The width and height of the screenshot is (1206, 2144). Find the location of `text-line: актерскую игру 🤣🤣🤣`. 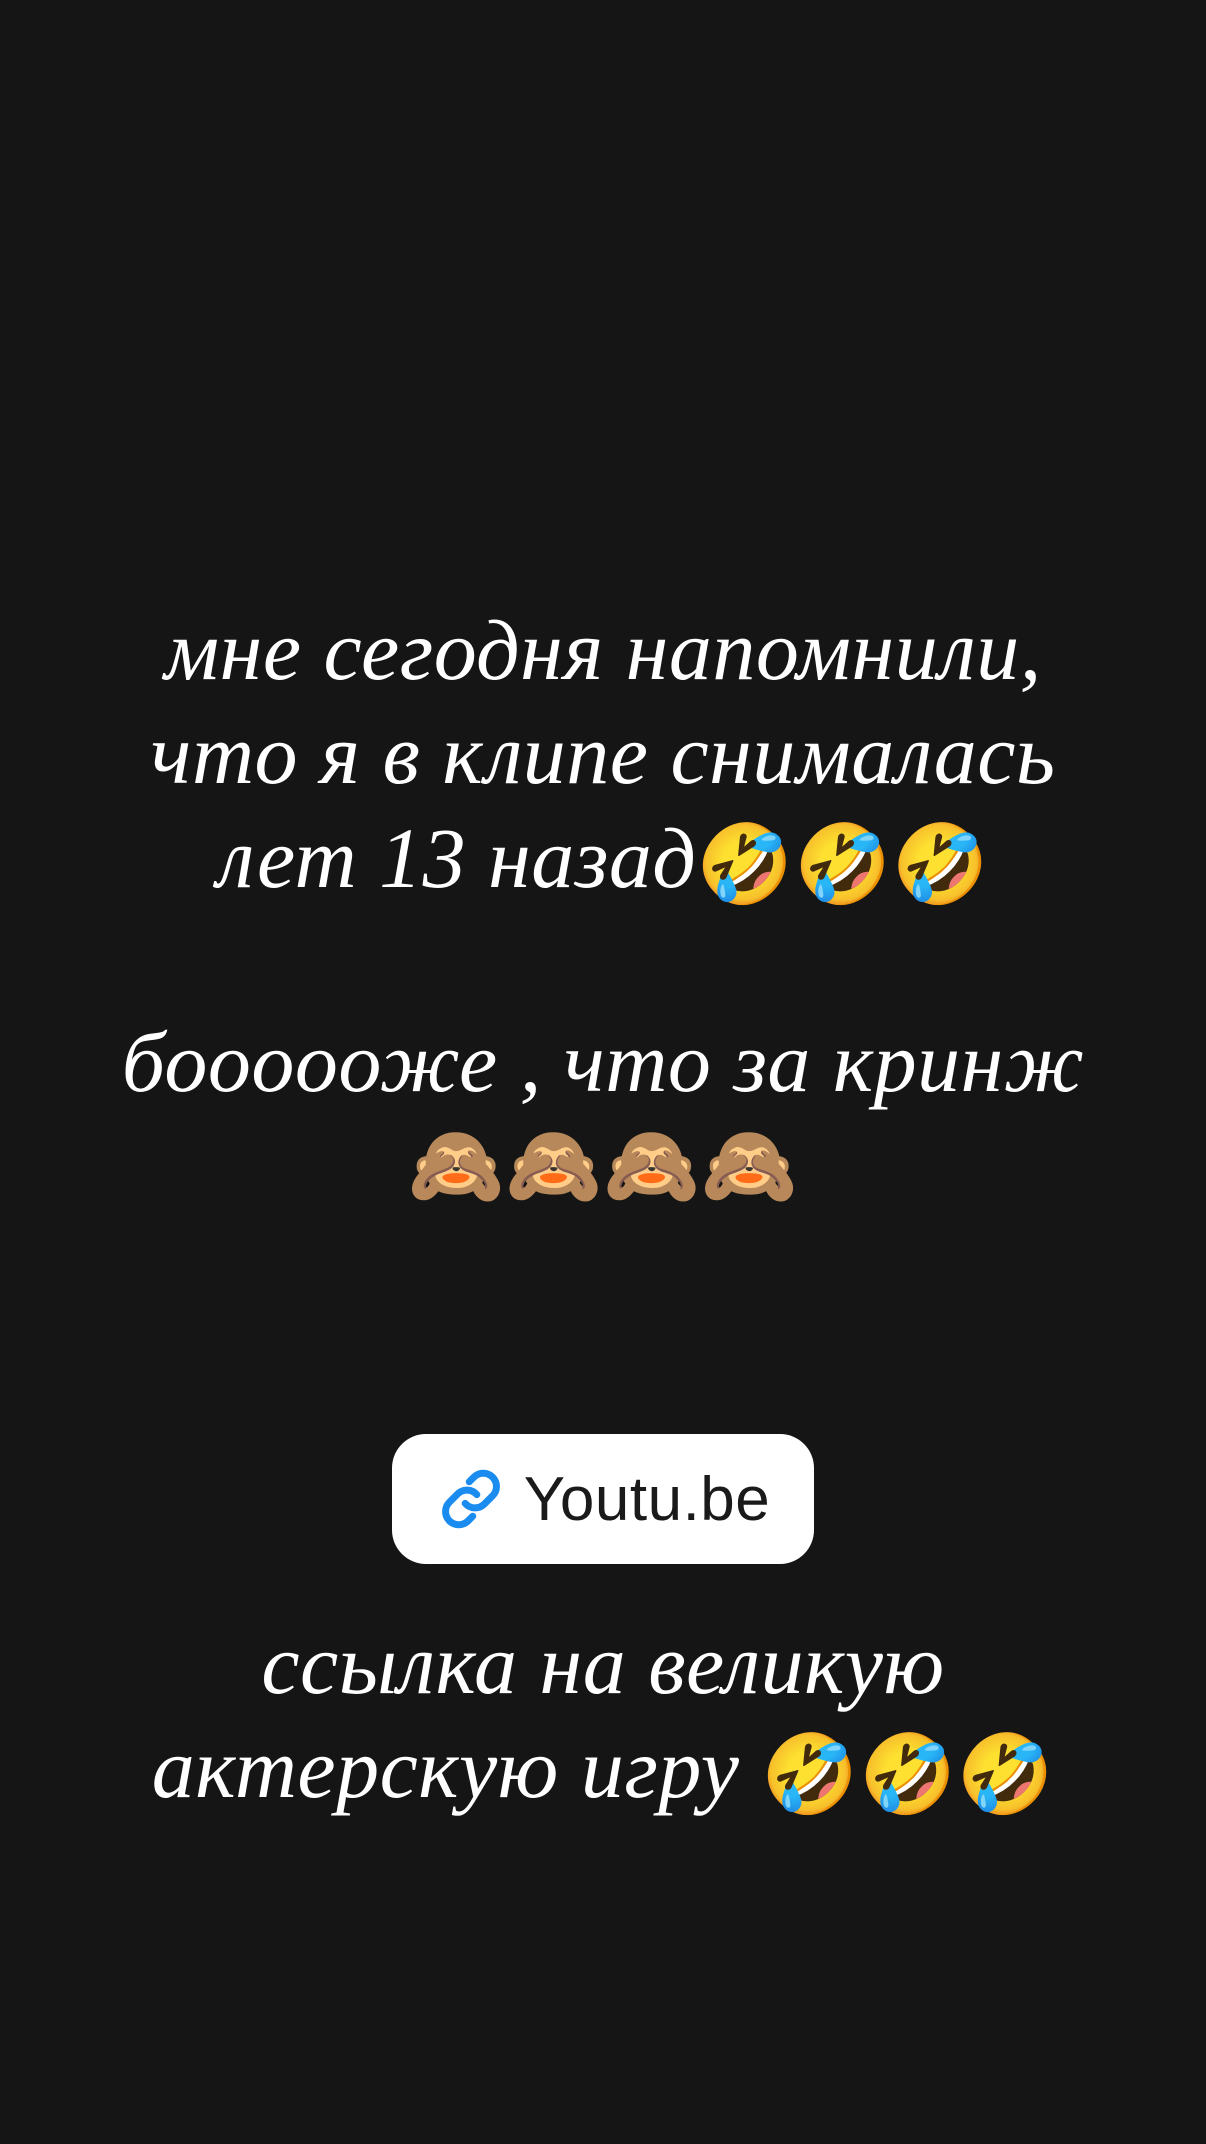

text-line: актерскую игру 🤣🤣🤣 is located at coordinates (603, 1771).